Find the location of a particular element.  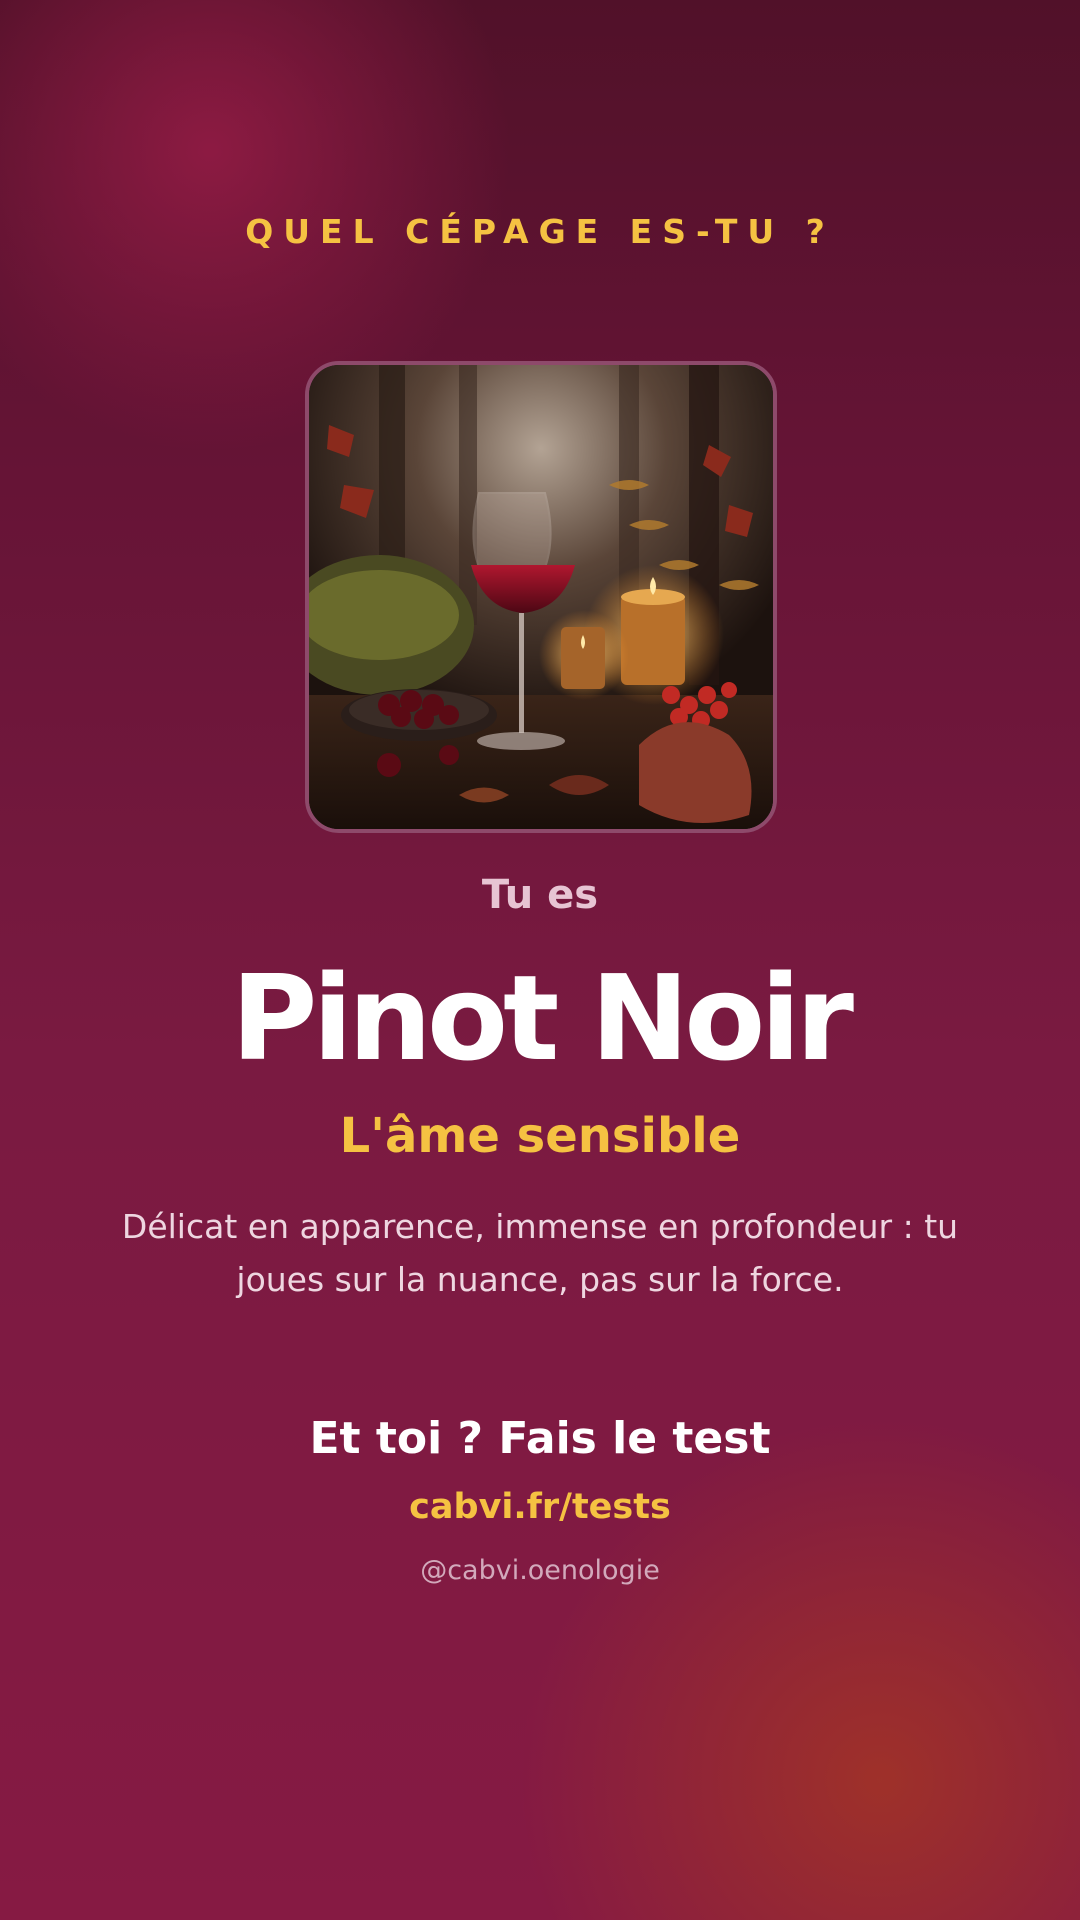

wine-scene-image is located at coordinates (541, 597).